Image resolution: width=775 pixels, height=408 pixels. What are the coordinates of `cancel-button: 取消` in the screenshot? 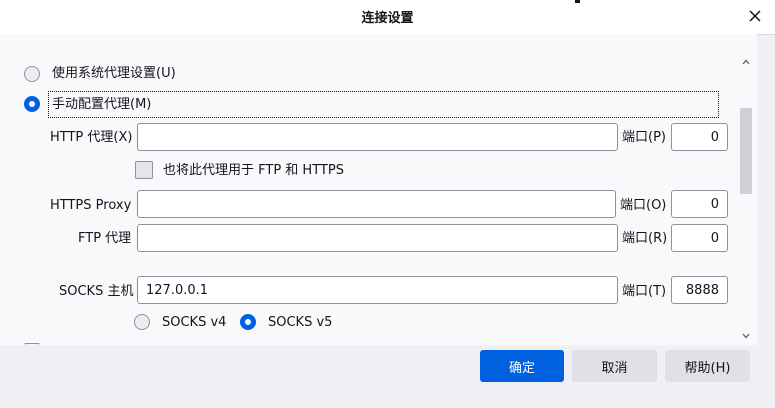 It's located at (614, 366).